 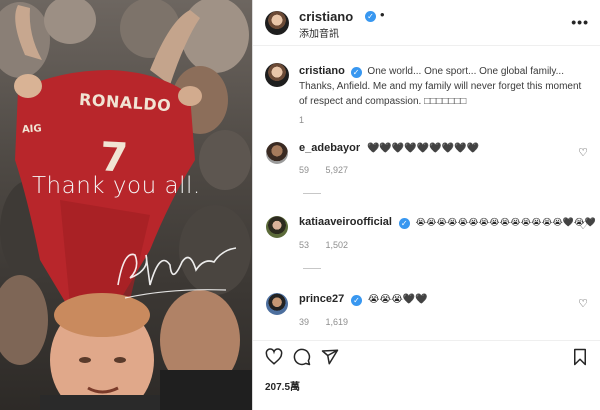 I want to click on comment-body: 😭😭😭😭😭😭😭😭😭😭😭😭😭😭🖤😭🖤, so click(x=505, y=222).